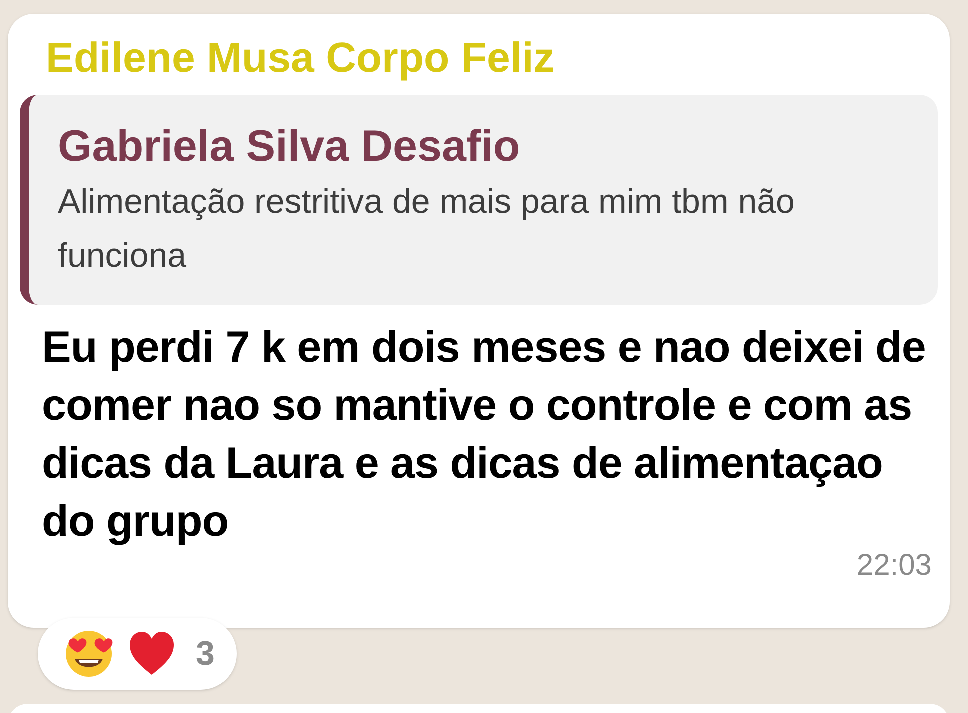 The width and height of the screenshot is (968, 713). I want to click on reaction-count: 3, so click(205, 654).